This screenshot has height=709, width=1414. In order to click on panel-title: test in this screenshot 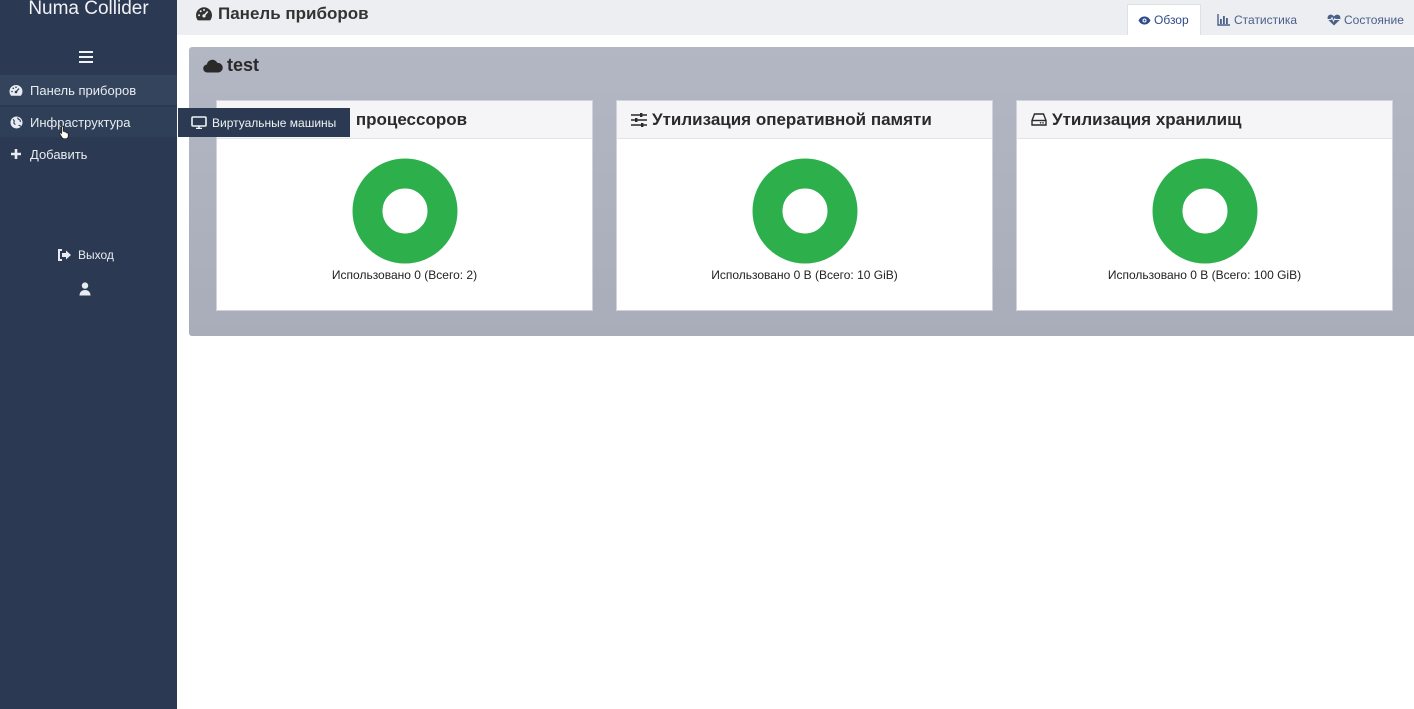, I will do `click(231, 65)`.